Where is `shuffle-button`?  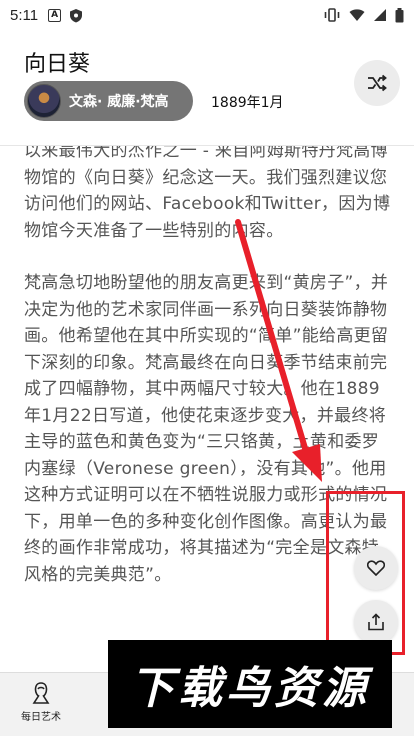
shuffle-button is located at coordinates (377, 83).